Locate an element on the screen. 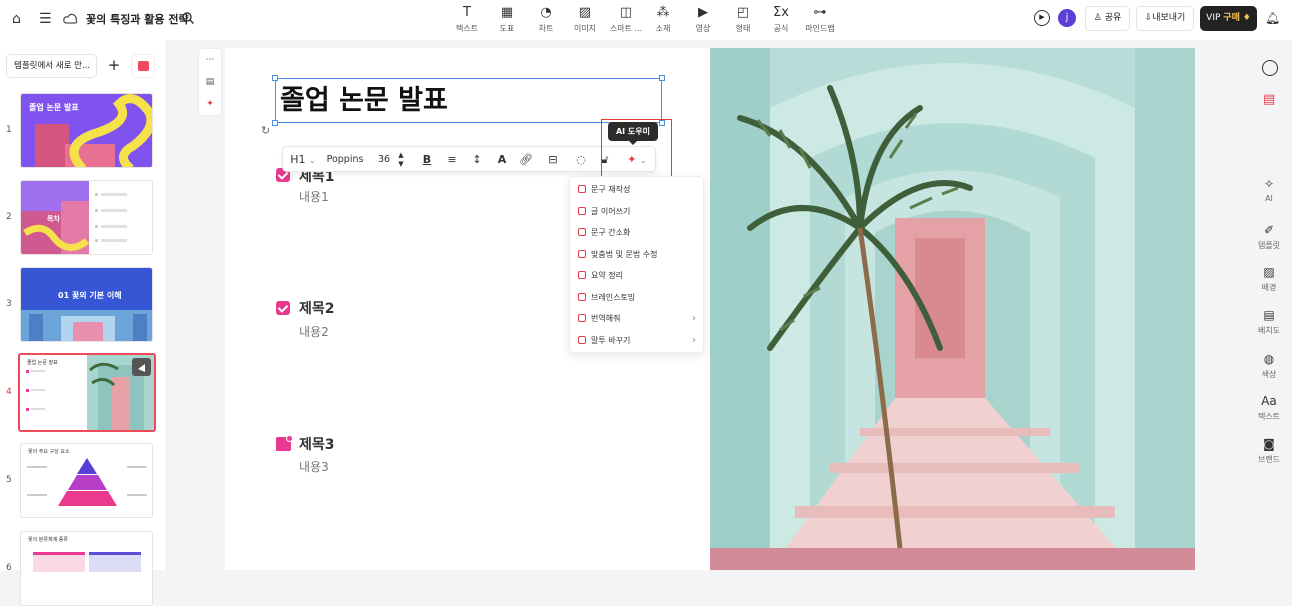 The height and width of the screenshot is (606, 1292). document-title: 꽃의 특징과 활용 전략 is located at coordinates (137, 19).